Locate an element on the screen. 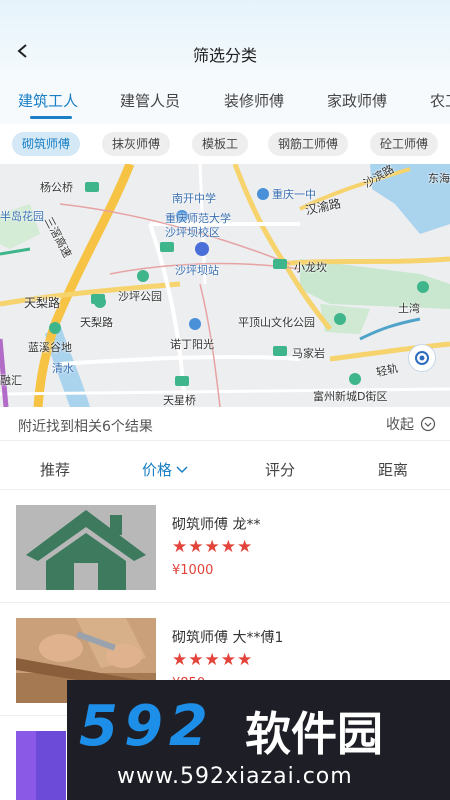 This screenshot has height=800, width=450. map-label: 蓝溪谷地 is located at coordinates (50, 347).